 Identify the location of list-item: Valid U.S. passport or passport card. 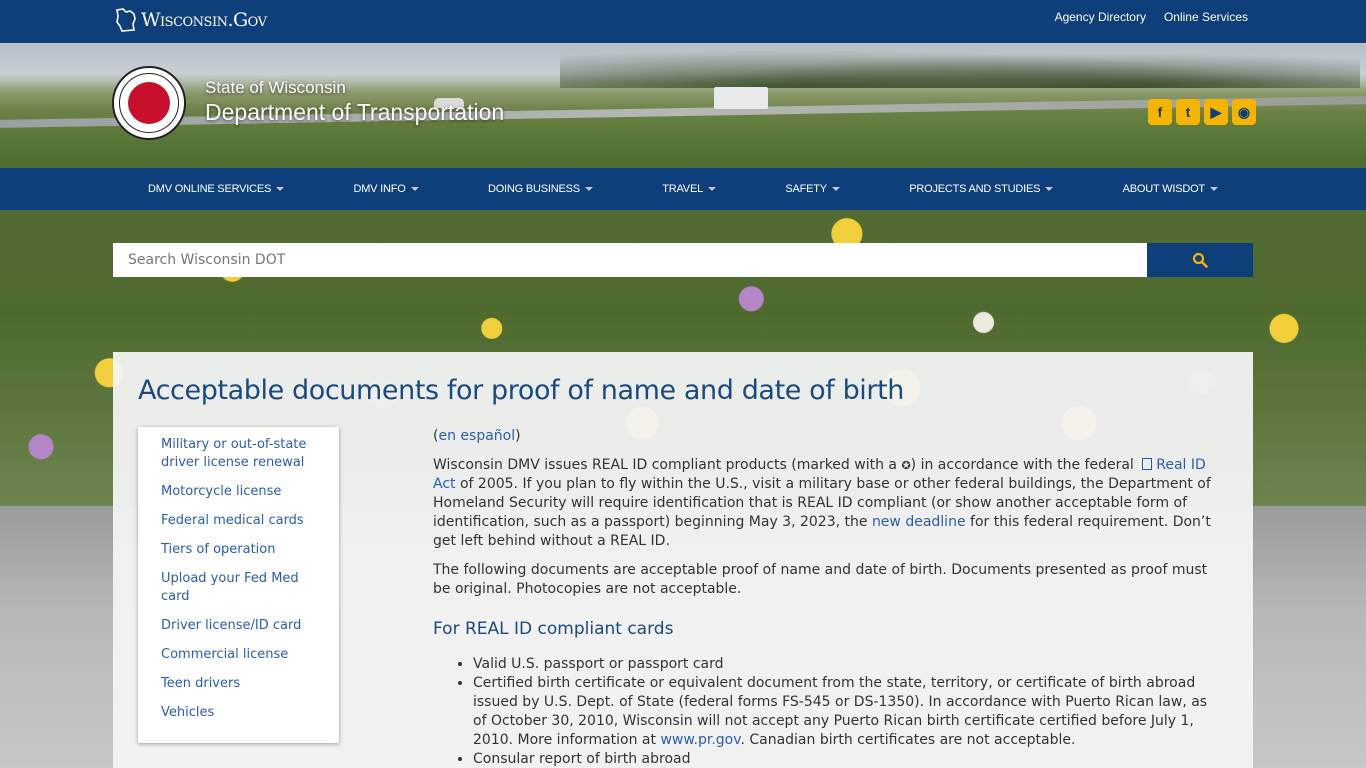
(849, 664).